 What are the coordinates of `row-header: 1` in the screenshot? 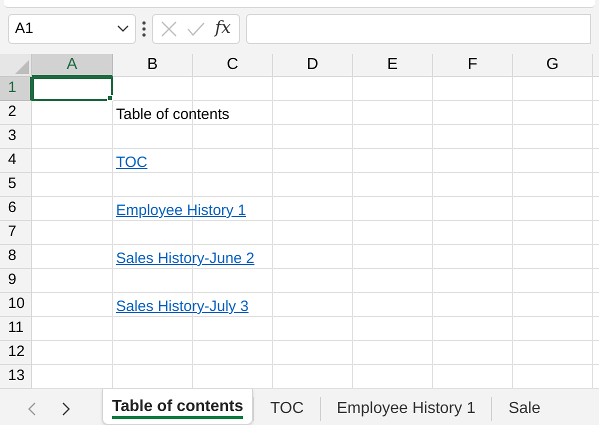 It's located at (16, 89).